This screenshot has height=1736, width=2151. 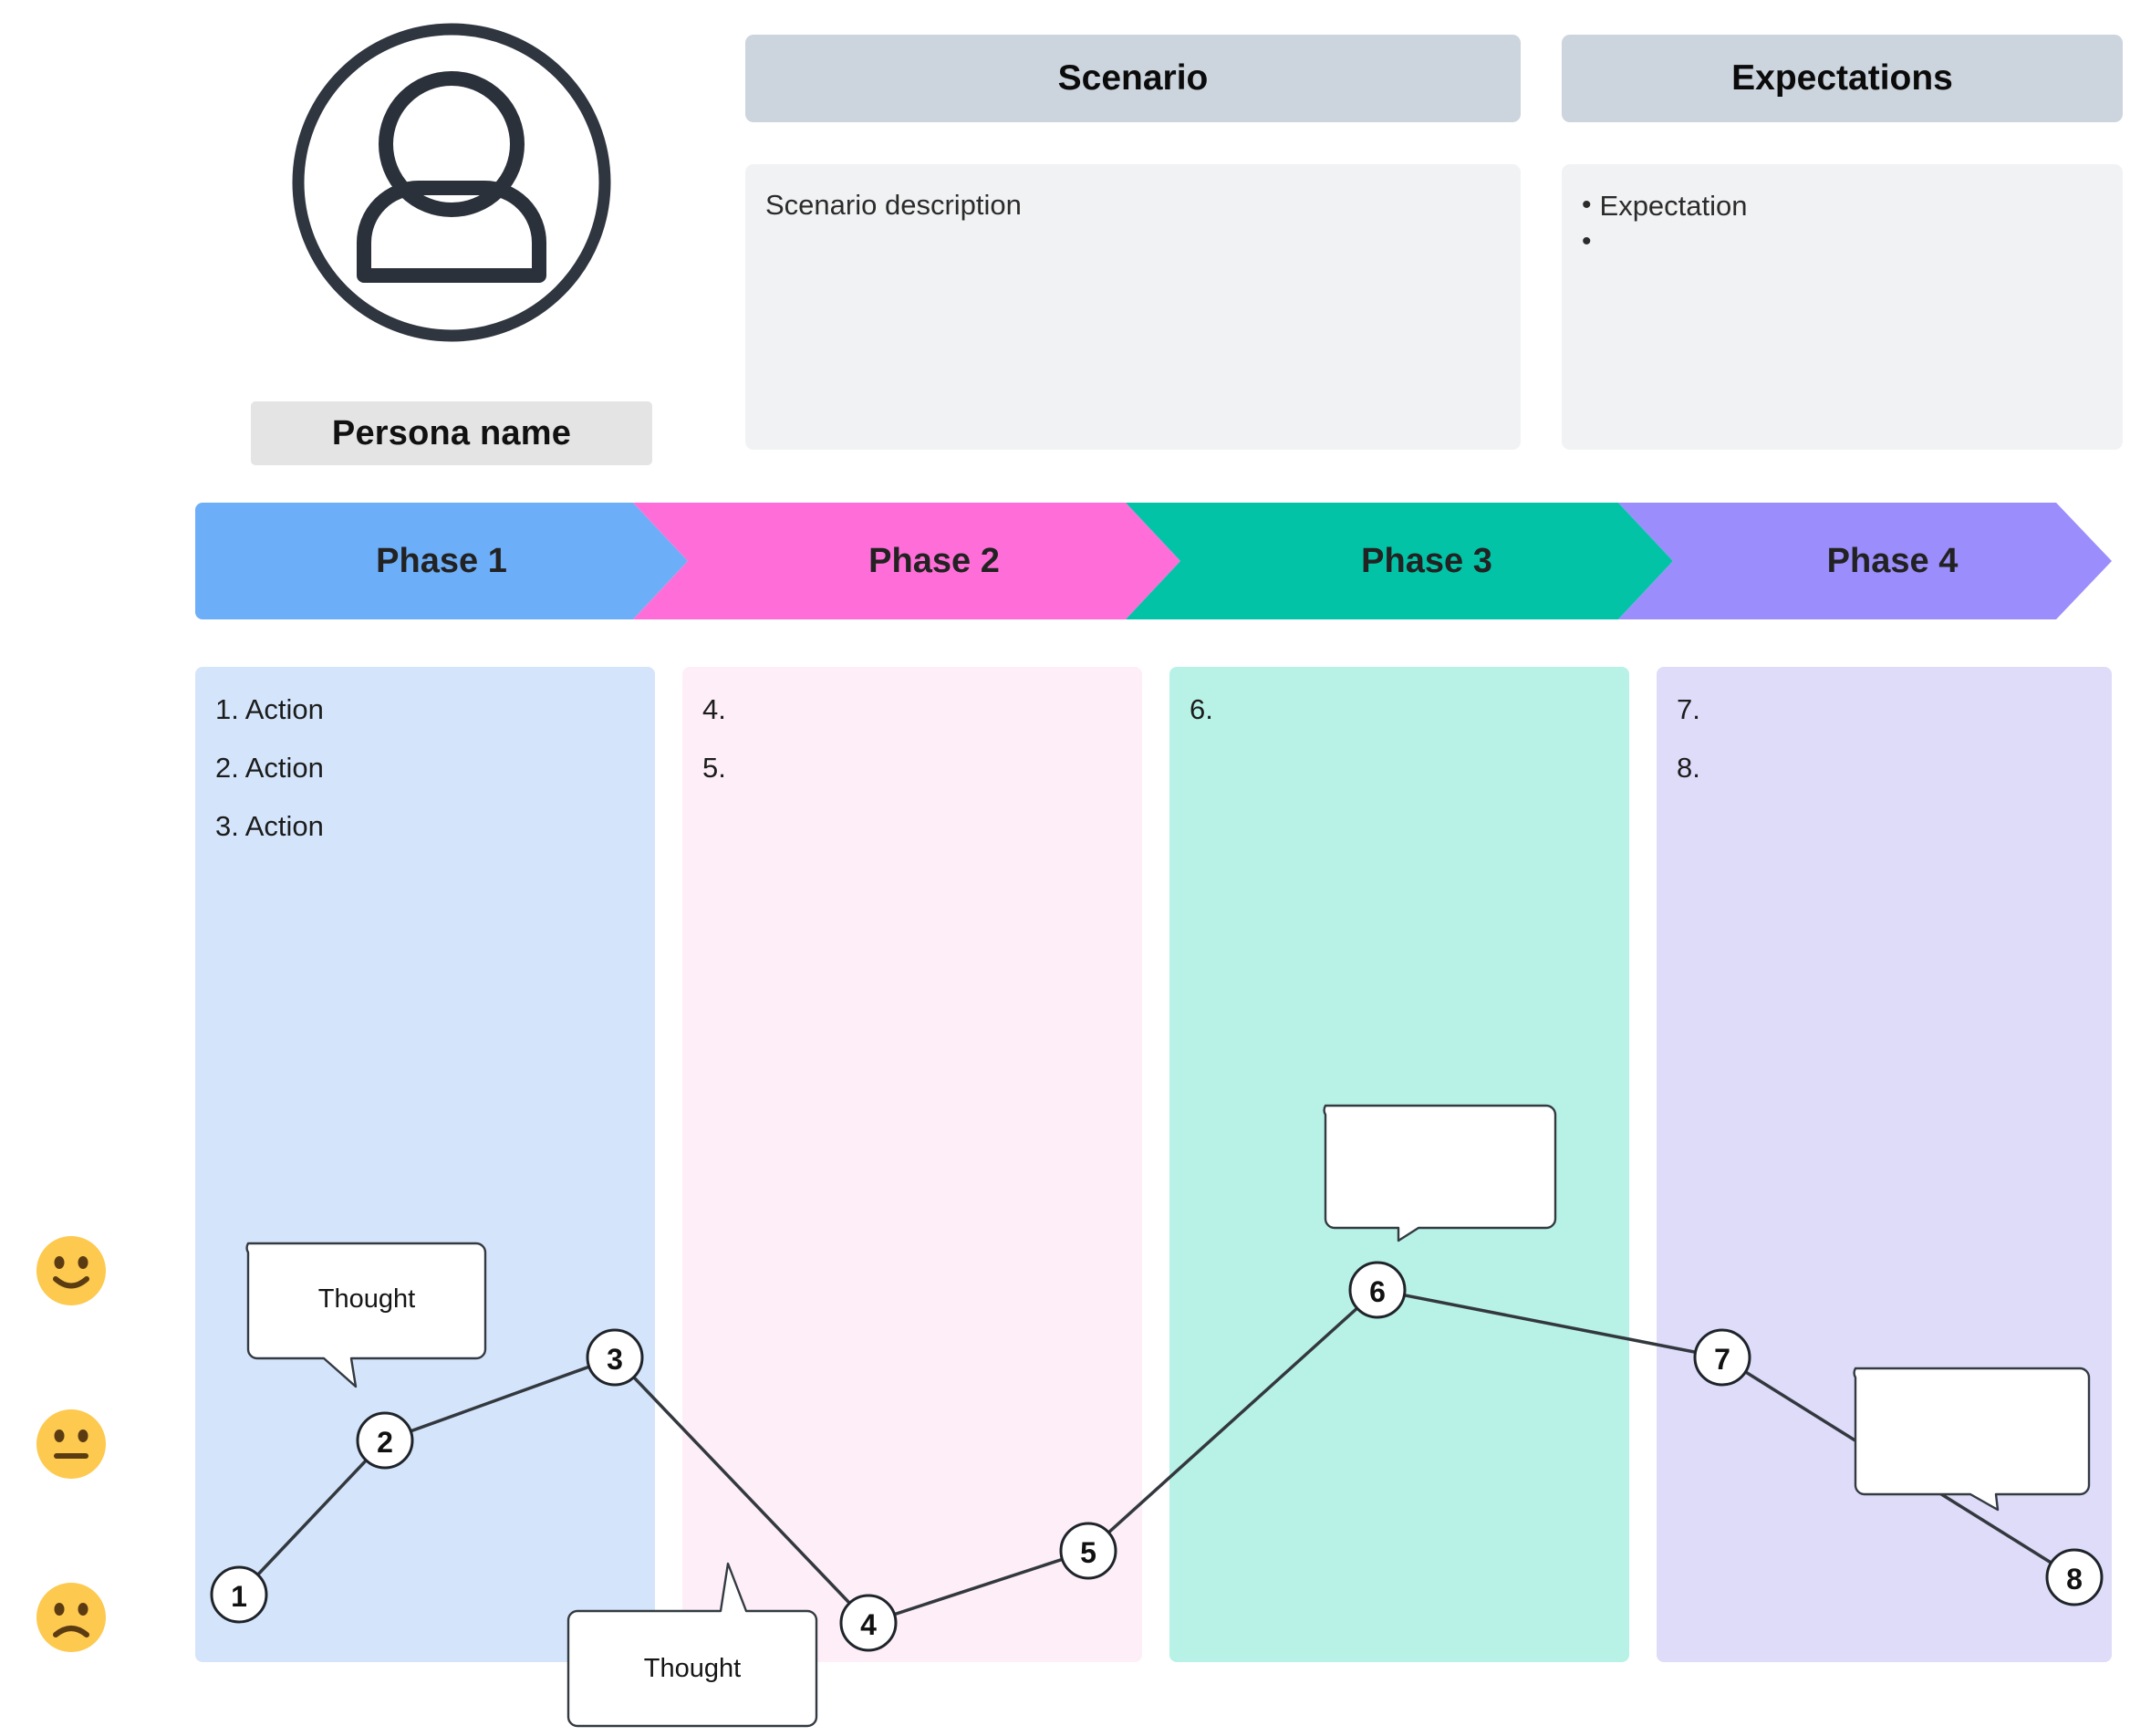 I want to click on phase-3-chevron: Phase 3, so click(x=1427, y=561).